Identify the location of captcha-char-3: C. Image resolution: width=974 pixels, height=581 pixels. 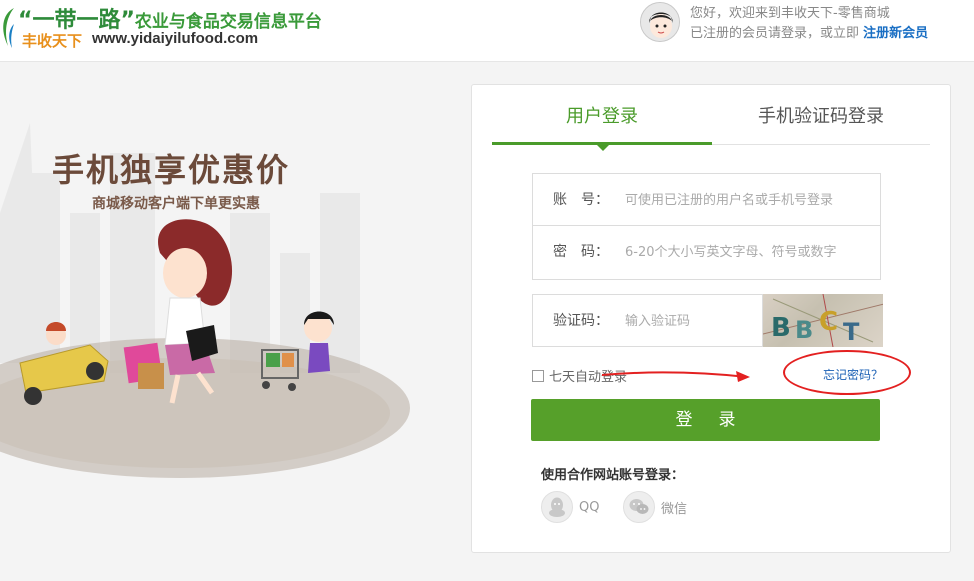
(828, 322).